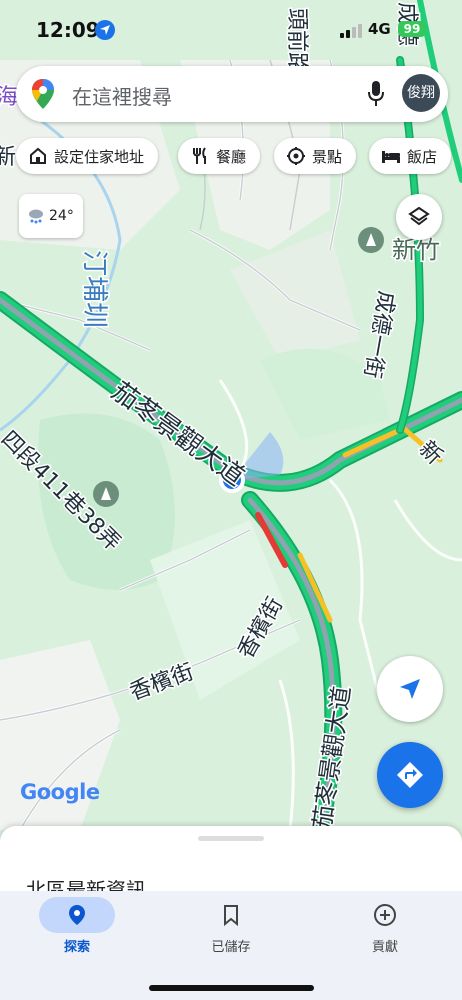 The image size is (462, 1000). I want to click on search-input: 在這裡搜尋, so click(122, 95).